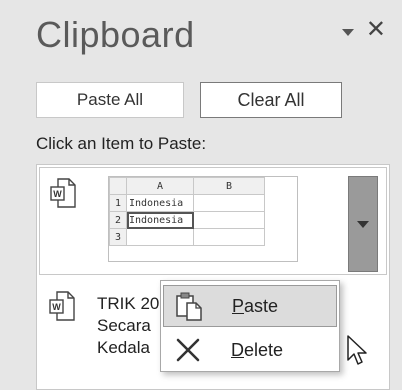  Describe the element at coordinates (110, 100) in the screenshot. I see `paste-all-button: Paste All` at that location.